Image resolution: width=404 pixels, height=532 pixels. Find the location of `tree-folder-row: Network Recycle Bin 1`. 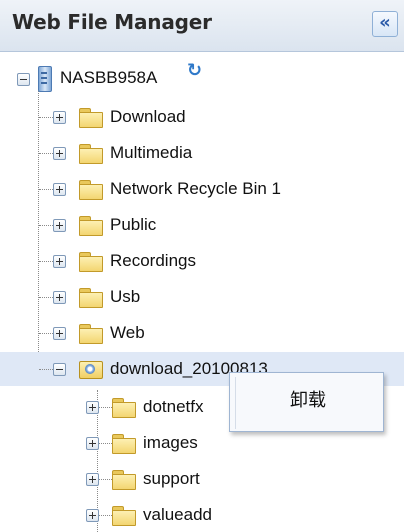

tree-folder-row: Network Recycle Bin 1 is located at coordinates (202, 189).